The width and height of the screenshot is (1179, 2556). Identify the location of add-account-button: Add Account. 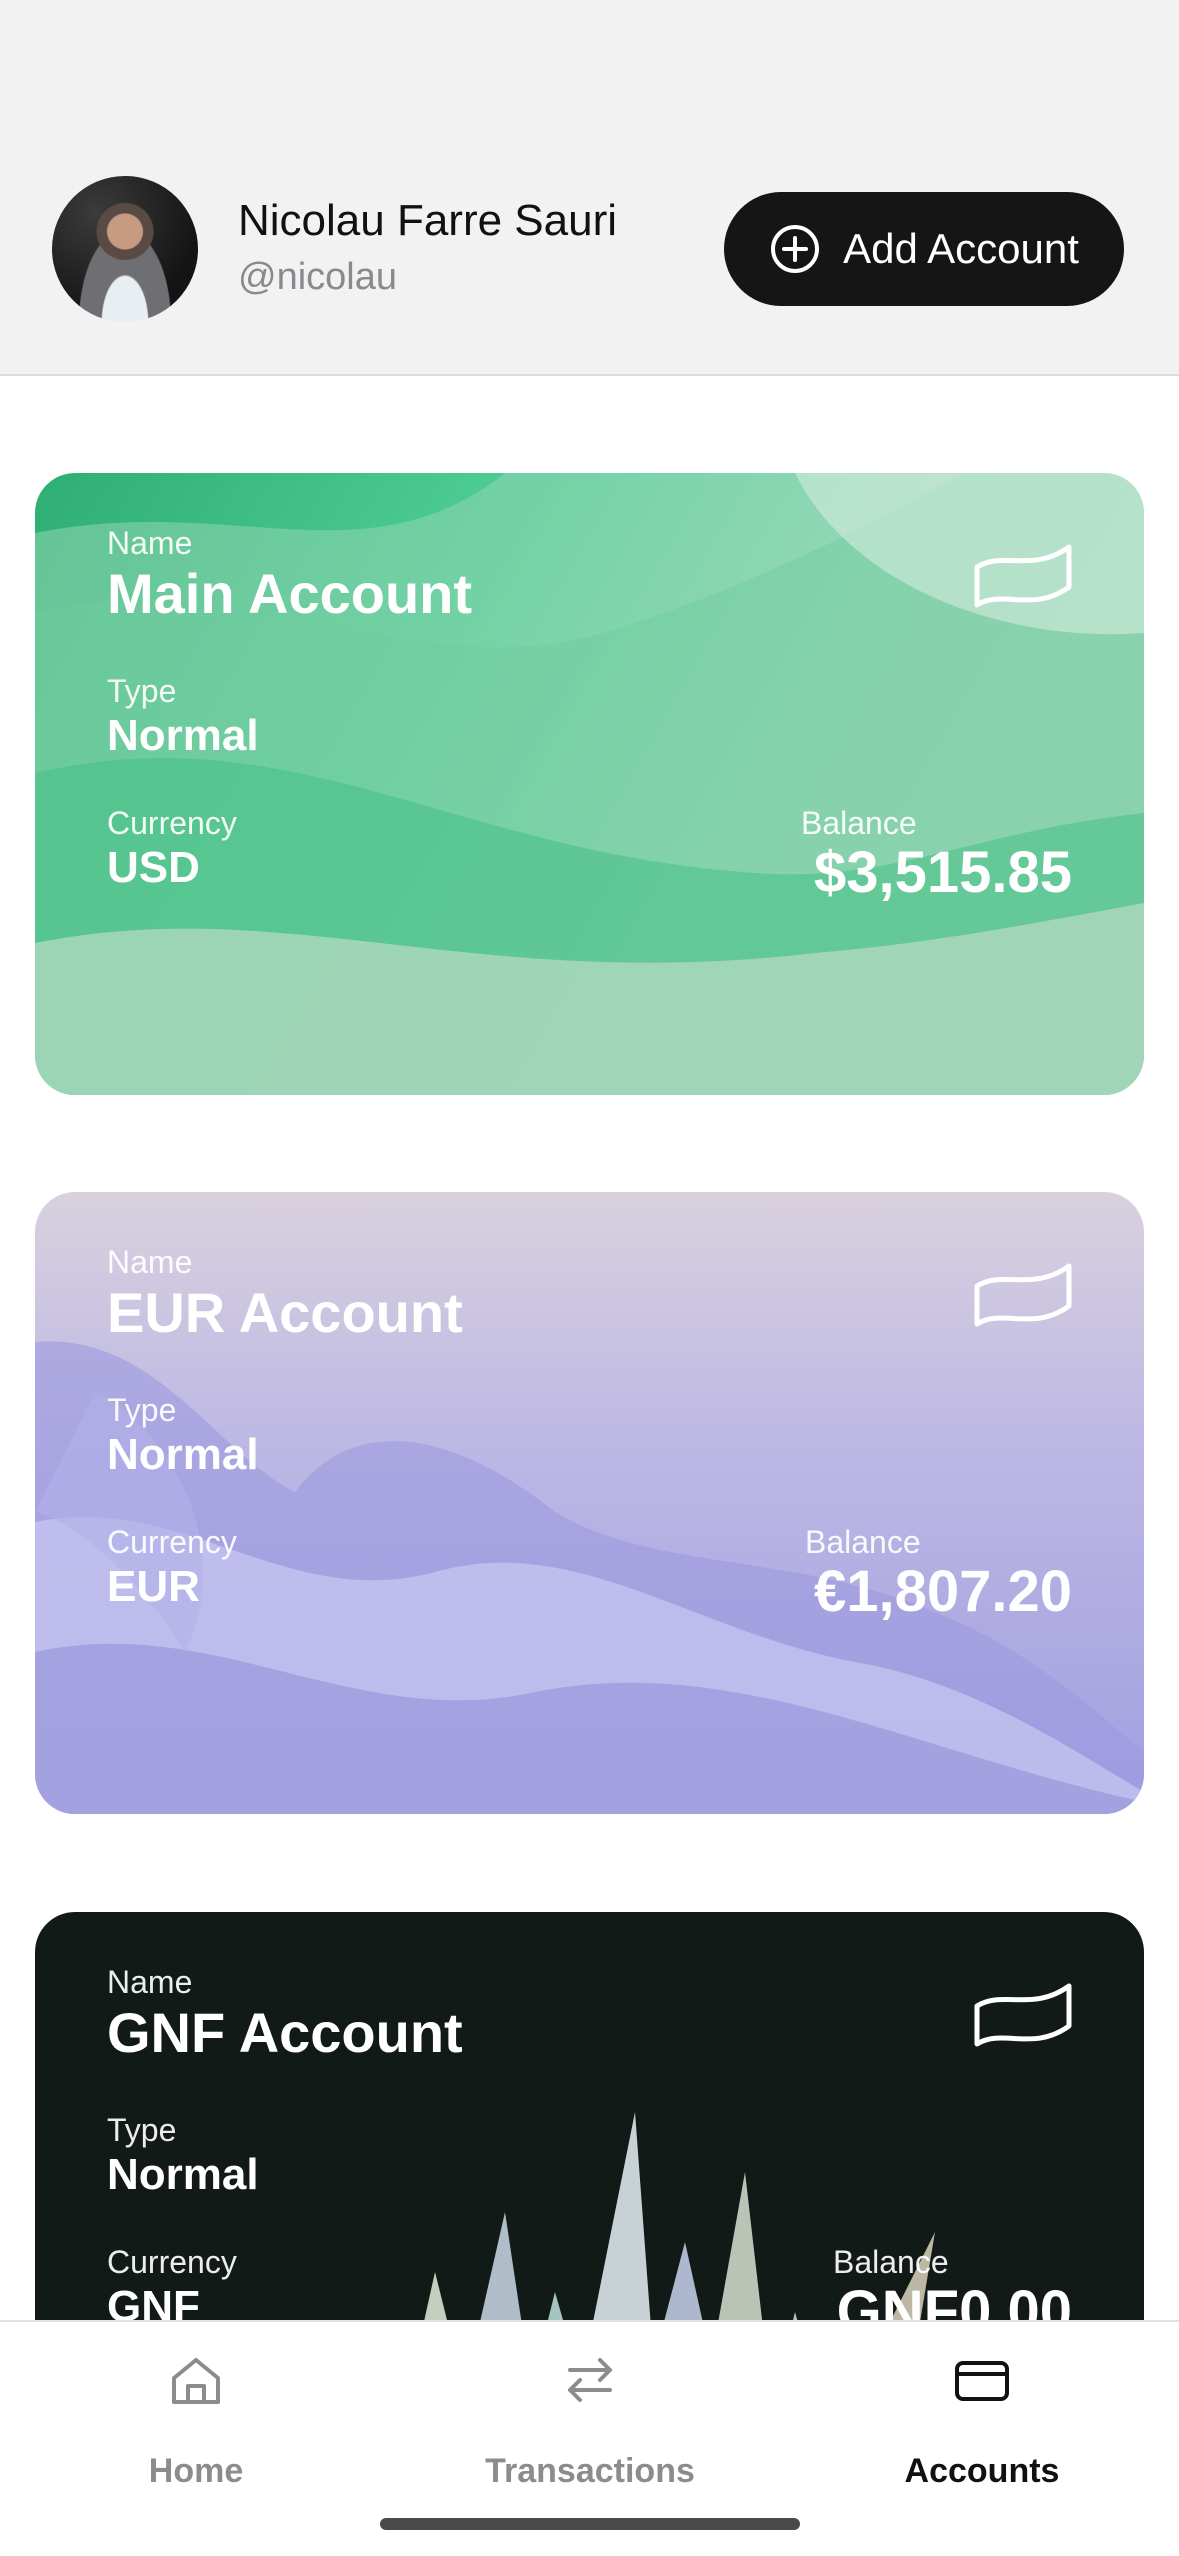
(924, 249).